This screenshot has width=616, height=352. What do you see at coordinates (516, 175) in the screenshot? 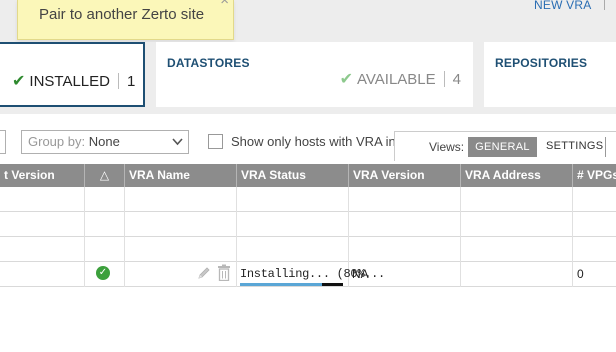
I see `column-vra-address: VRA Address` at bounding box center [516, 175].